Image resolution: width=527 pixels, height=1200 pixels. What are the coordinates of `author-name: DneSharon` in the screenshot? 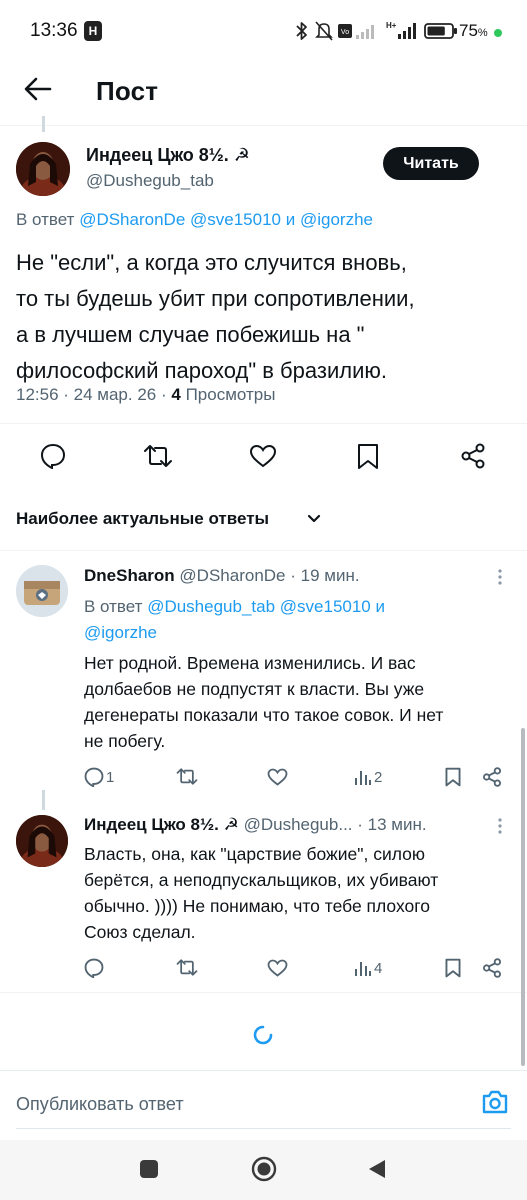 It's located at (129, 575).